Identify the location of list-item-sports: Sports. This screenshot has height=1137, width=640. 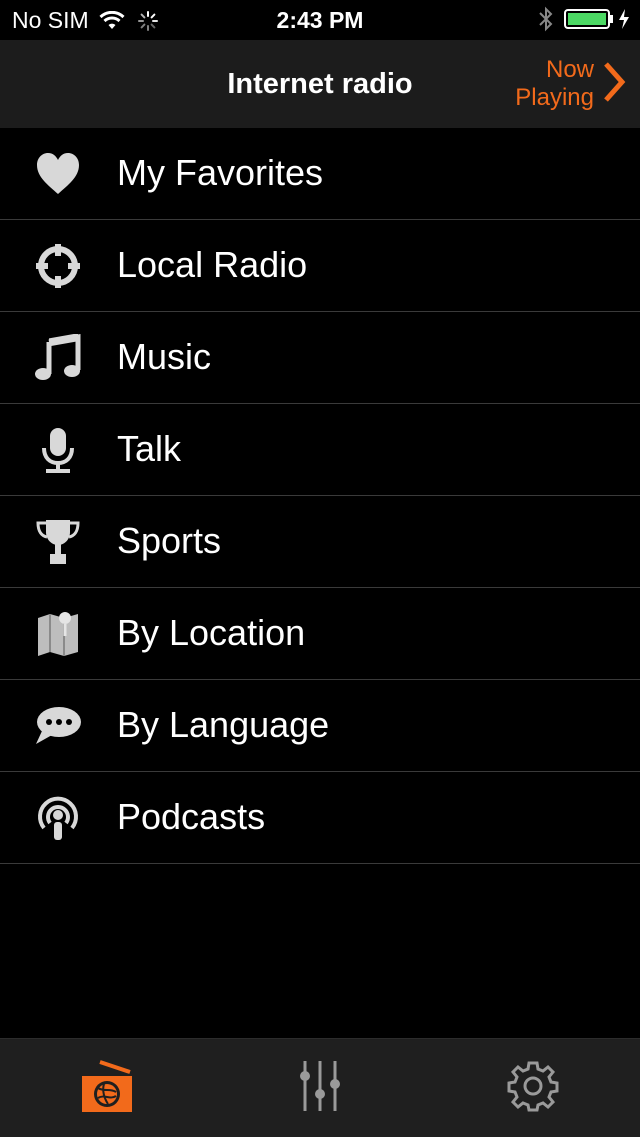
(320, 542).